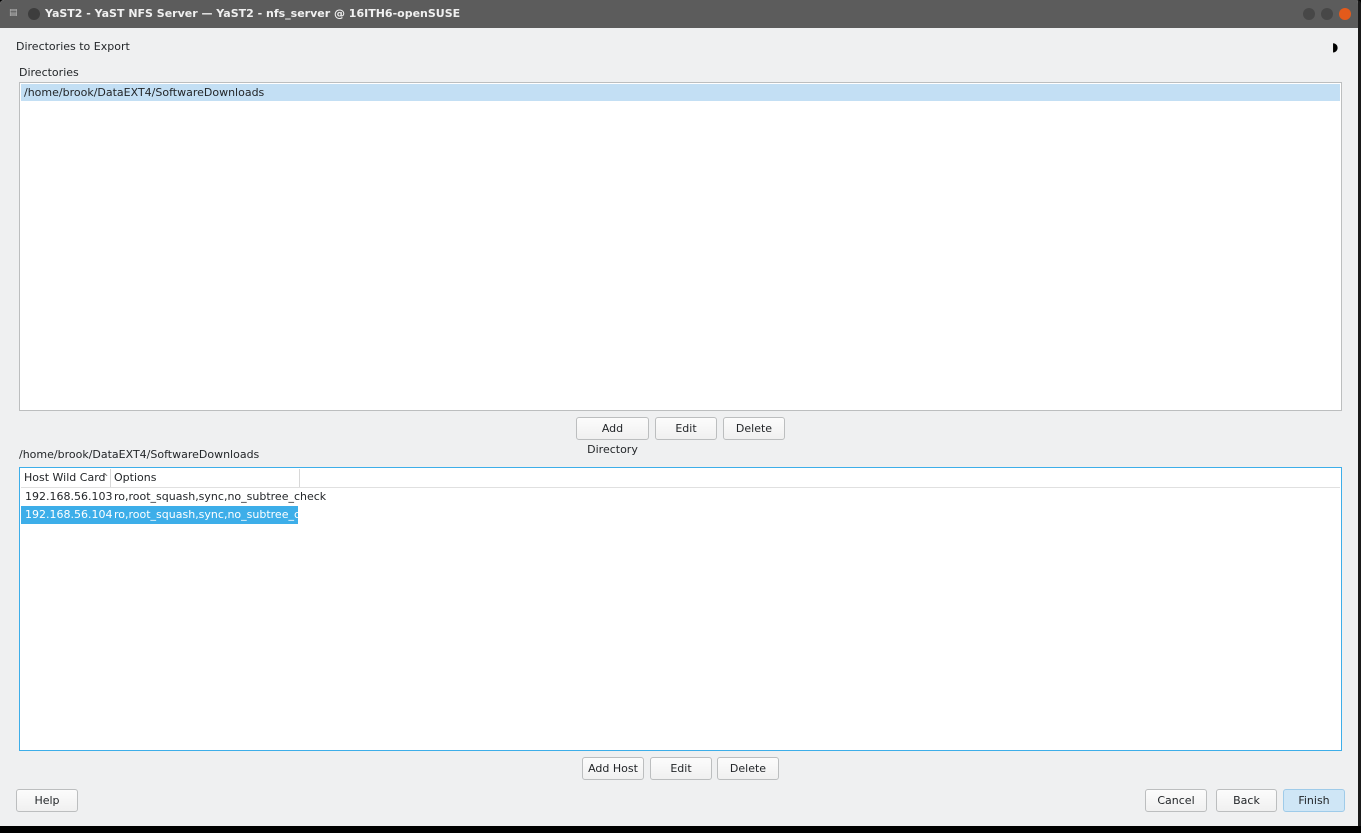  Describe the element at coordinates (13, 13) in the screenshot. I see `app-menu-icon: ▤` at that location.